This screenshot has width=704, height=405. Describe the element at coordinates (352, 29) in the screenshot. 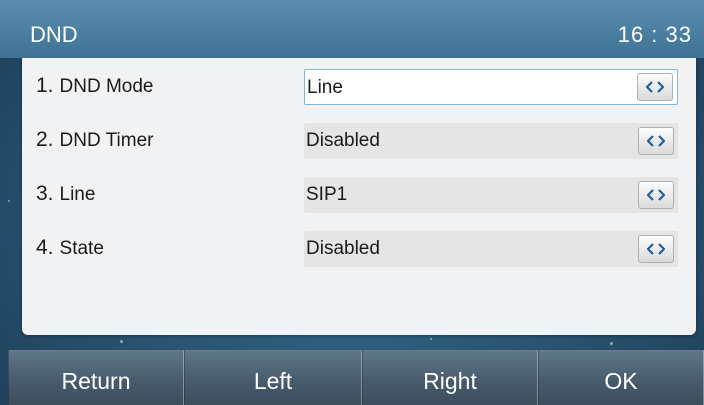

I see `title-bar: DND 16 : 33` at that location.